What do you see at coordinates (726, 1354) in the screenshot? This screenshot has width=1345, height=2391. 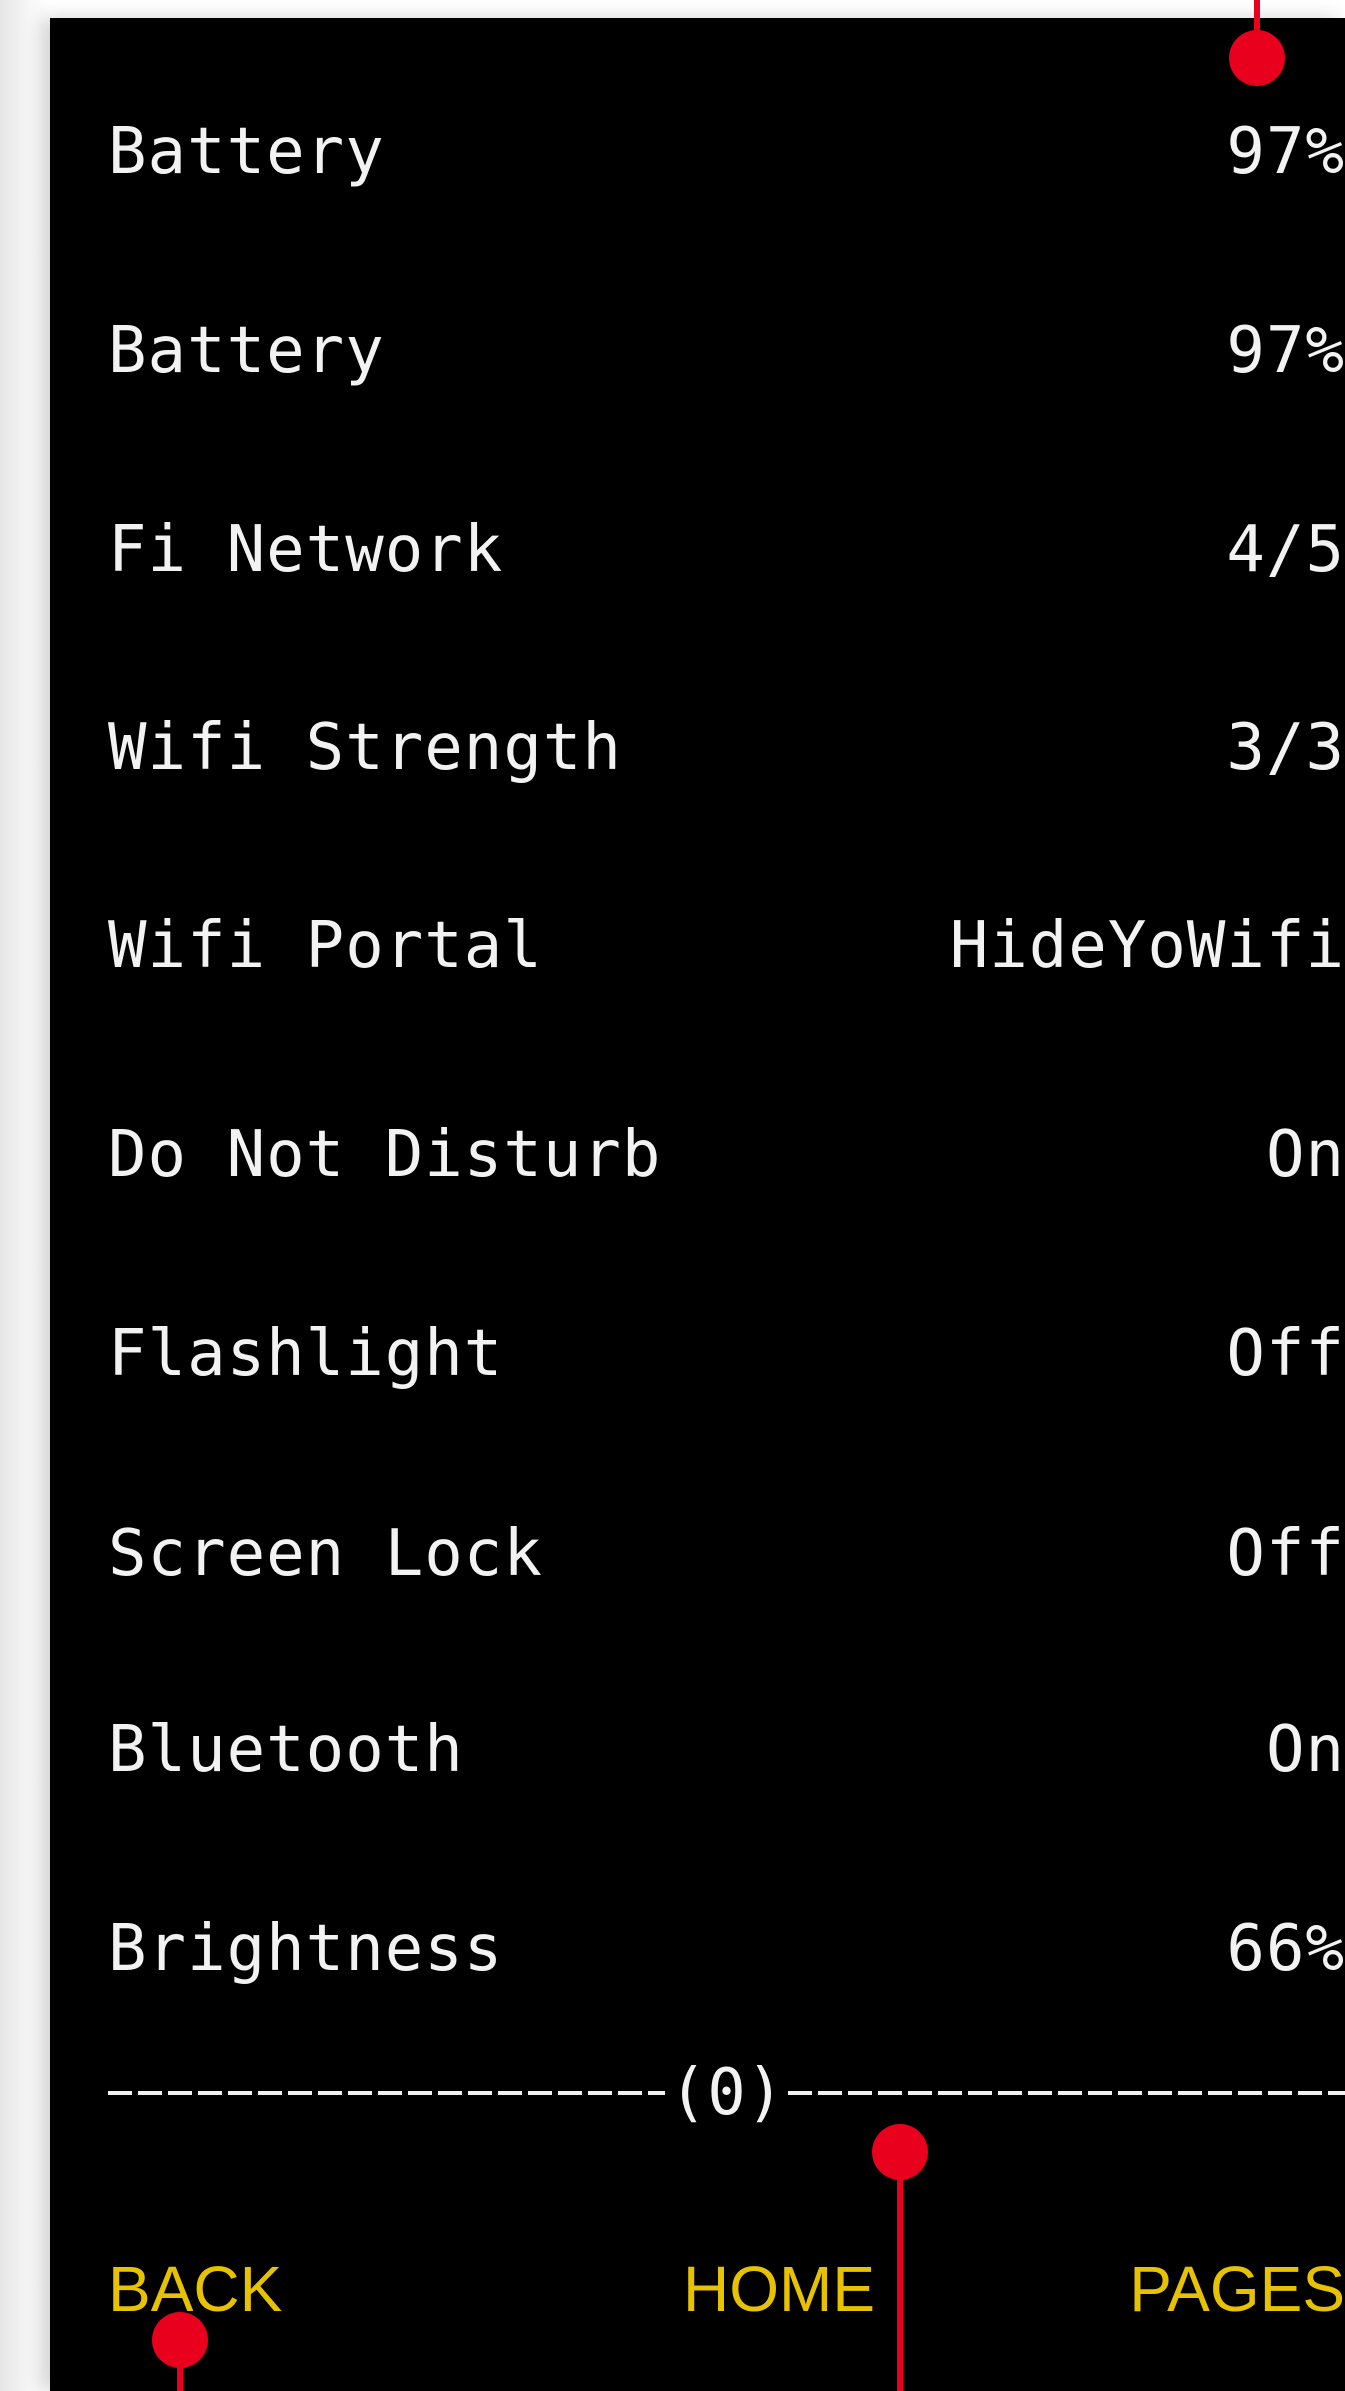 I see `status-row-flashlight: Flashlight Off` at bounding box center [726, 1354].